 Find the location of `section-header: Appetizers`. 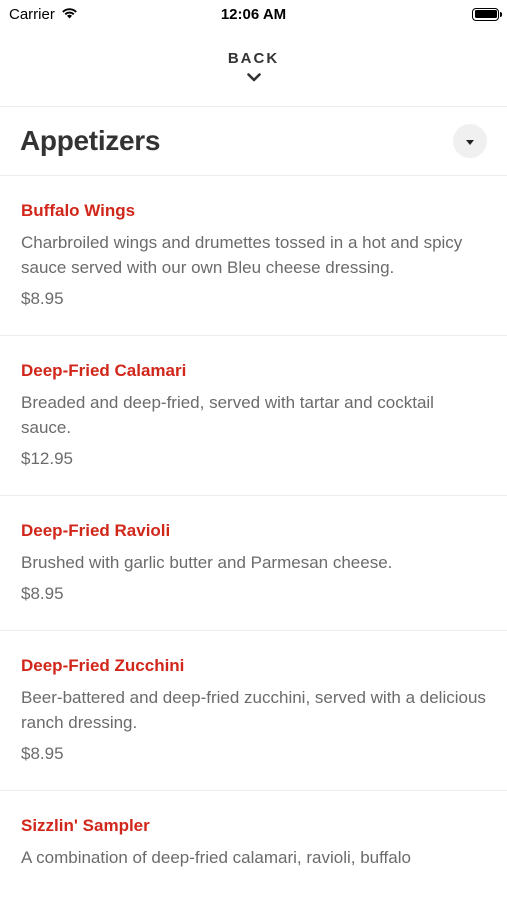

section-header: Appetizers is located at coordinates (253, 141).